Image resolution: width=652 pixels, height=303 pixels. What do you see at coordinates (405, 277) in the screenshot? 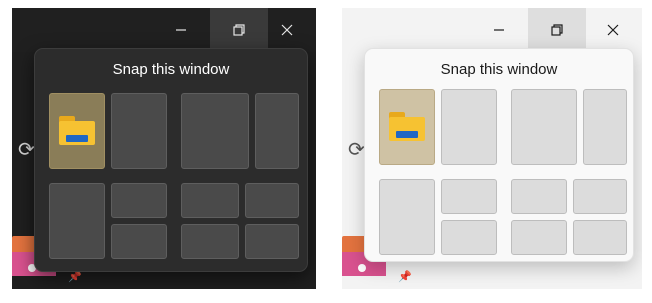
I see `pin-icon: 📌` at bounding box center [405, 277].